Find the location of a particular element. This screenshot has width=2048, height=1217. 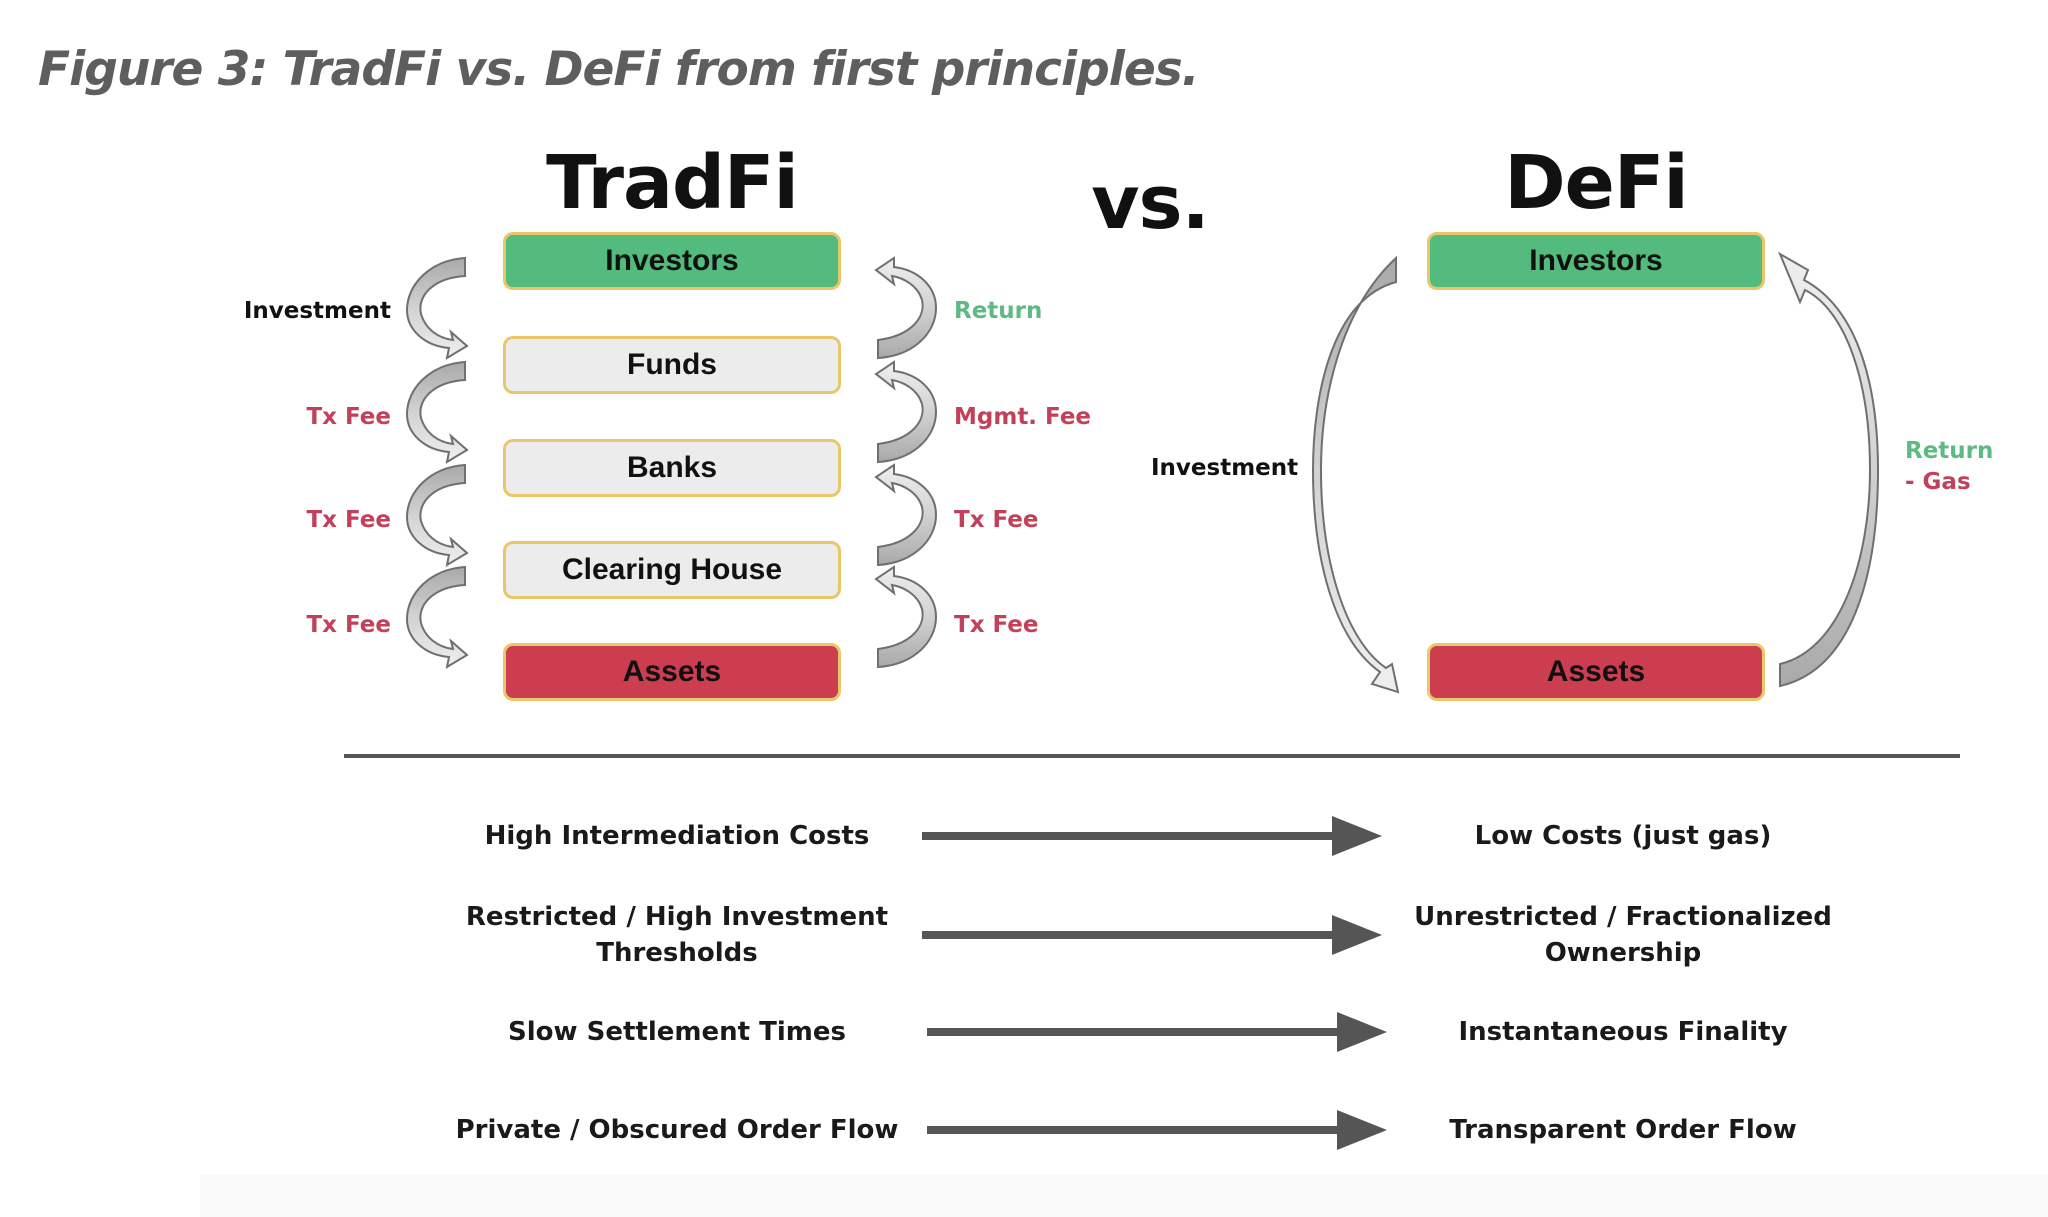

bottom-fade is located at coordinates (1124, 1196).